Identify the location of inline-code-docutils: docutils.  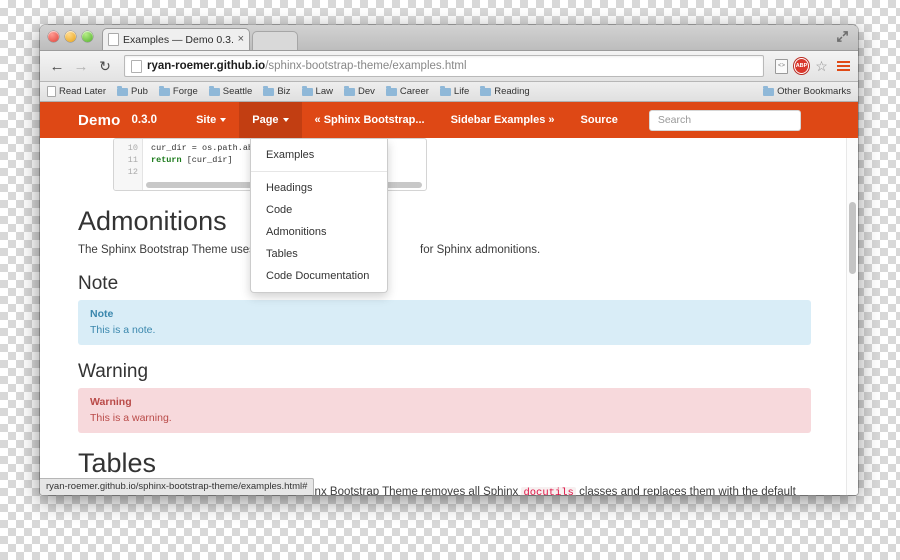
(548, 491).